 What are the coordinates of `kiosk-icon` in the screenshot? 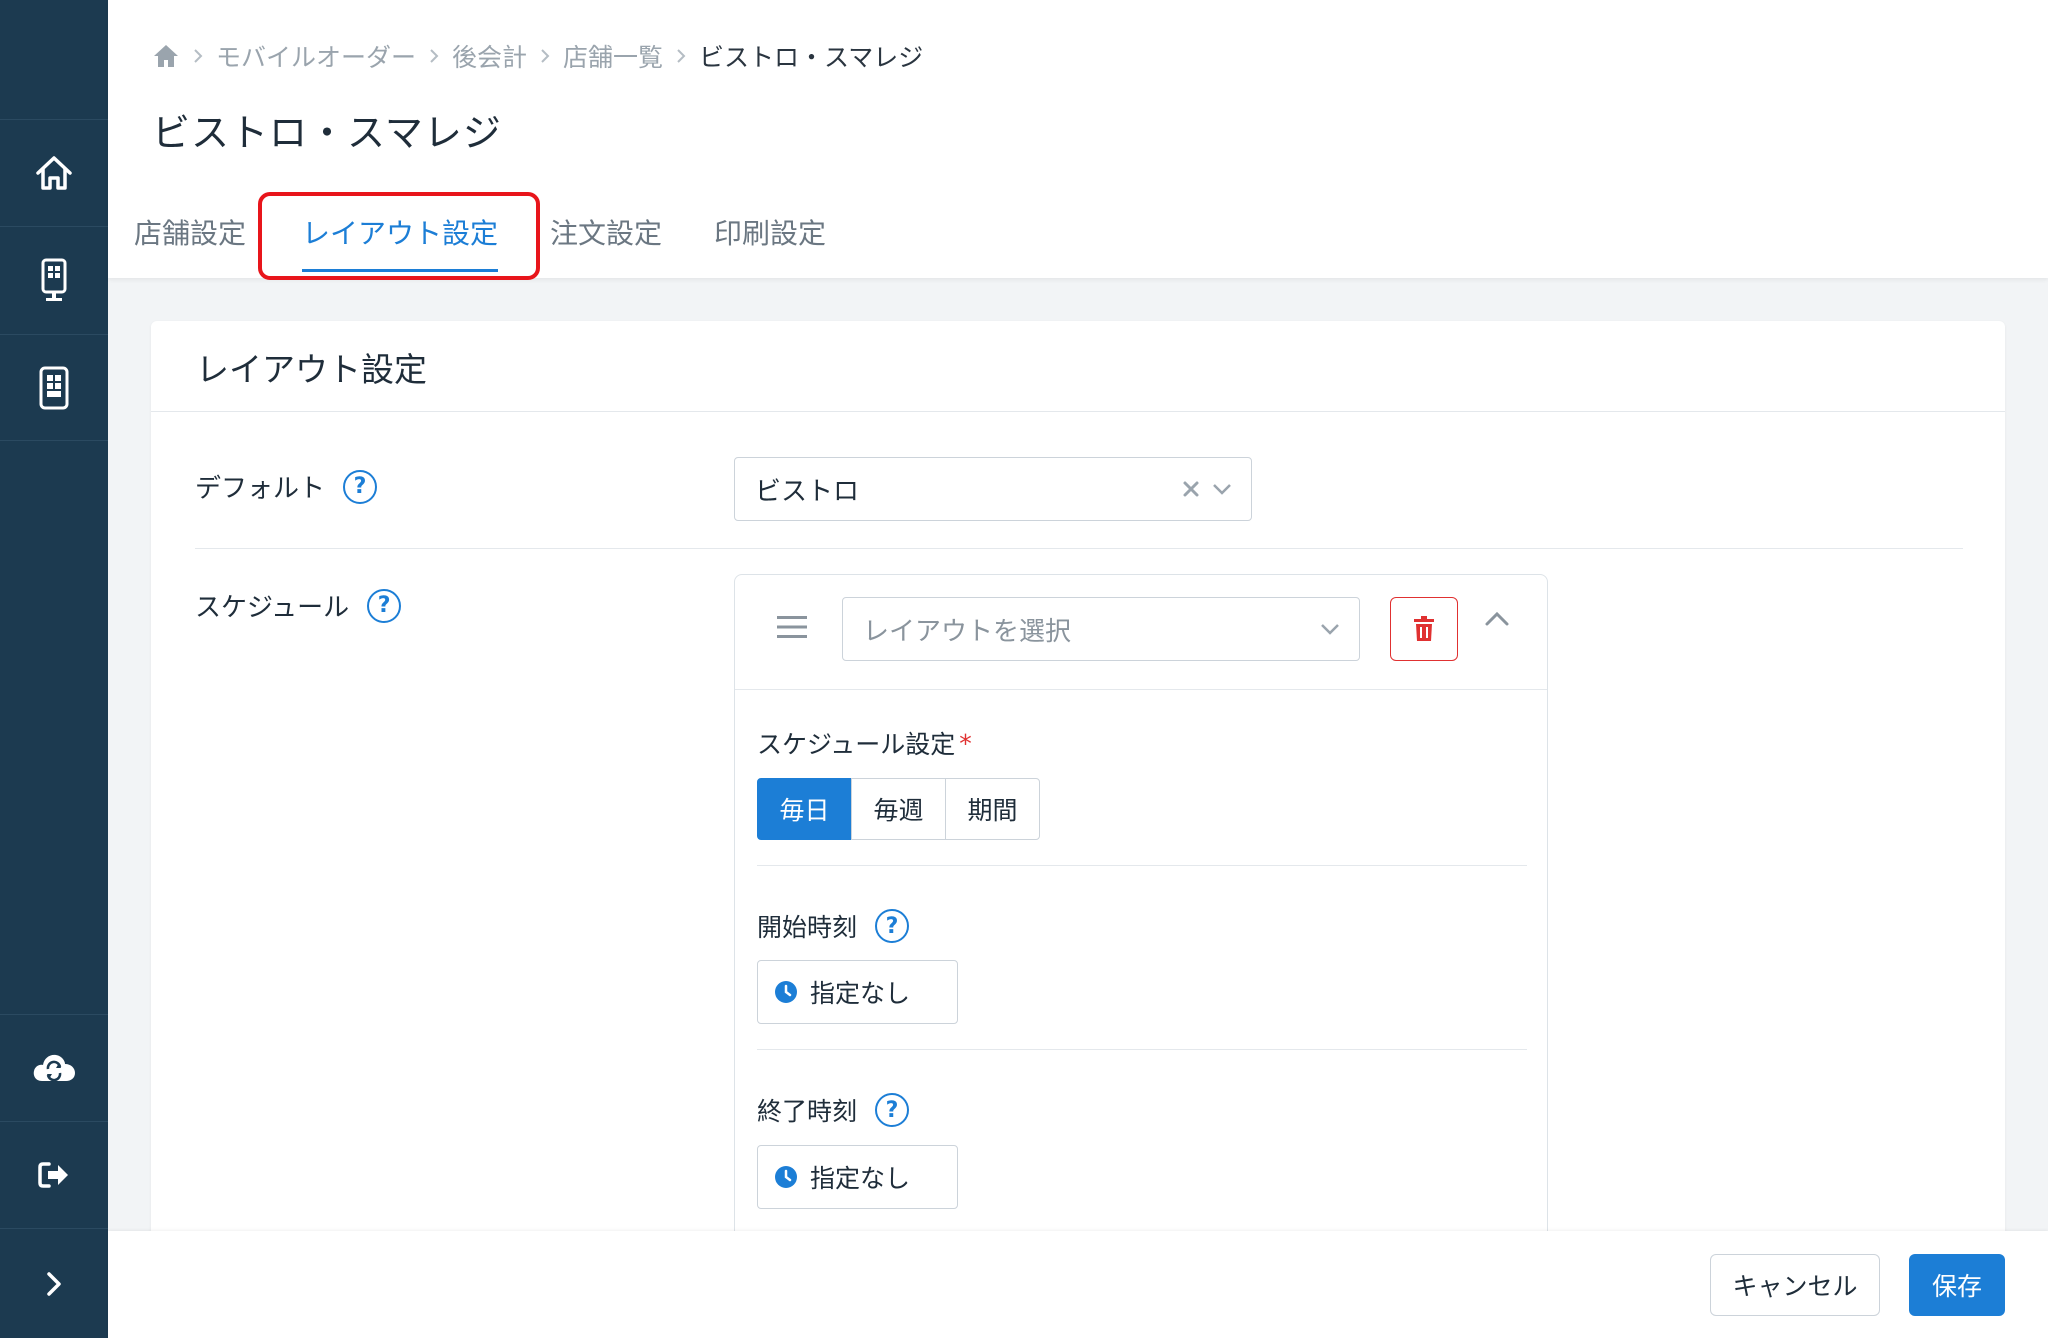 It's located at (54, 279).